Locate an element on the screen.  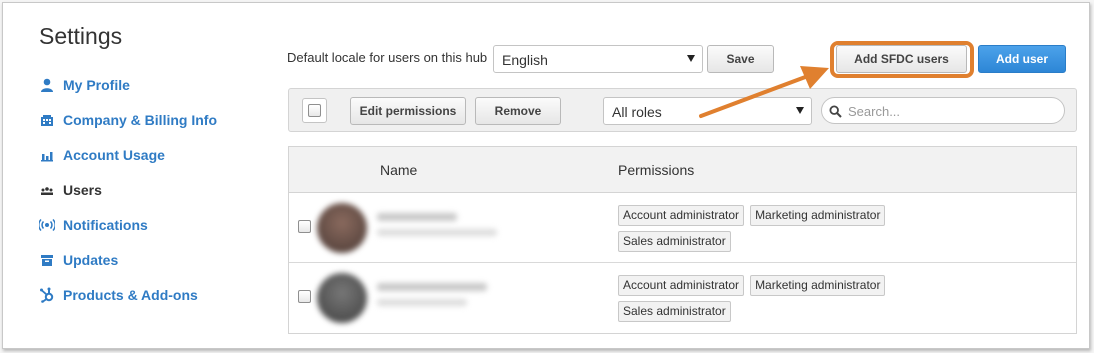
sidebar-item-products-addons: Products & Add-ons is located at coordinates (149, 294).